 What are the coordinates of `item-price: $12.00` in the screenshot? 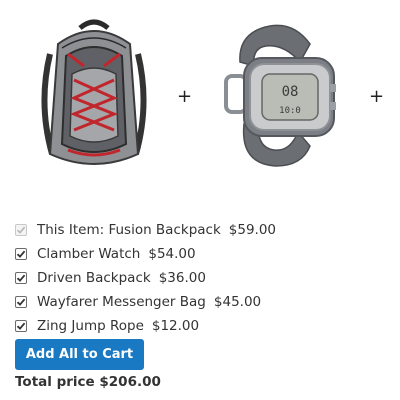 It's located at (175, 326).